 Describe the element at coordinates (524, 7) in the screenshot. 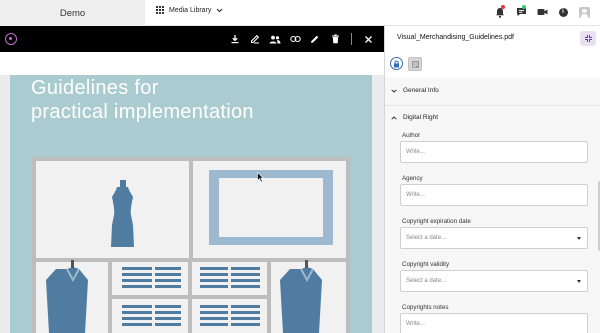

I see `chat-badge` at that location.